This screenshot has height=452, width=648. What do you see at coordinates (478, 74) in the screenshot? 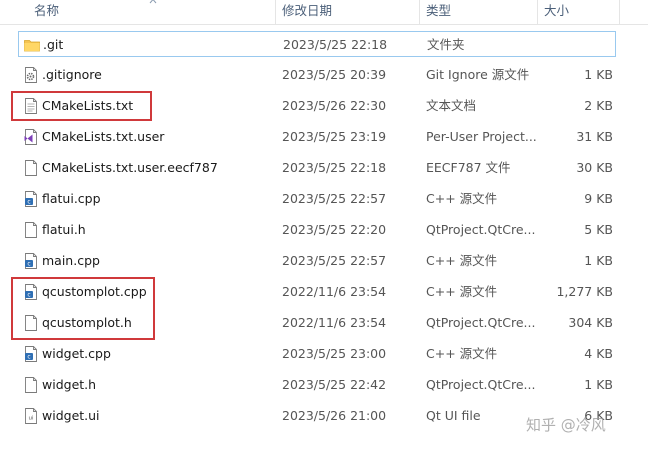
I see `file-type: Git Ignore 源文件` at bounding box center [478, 74].